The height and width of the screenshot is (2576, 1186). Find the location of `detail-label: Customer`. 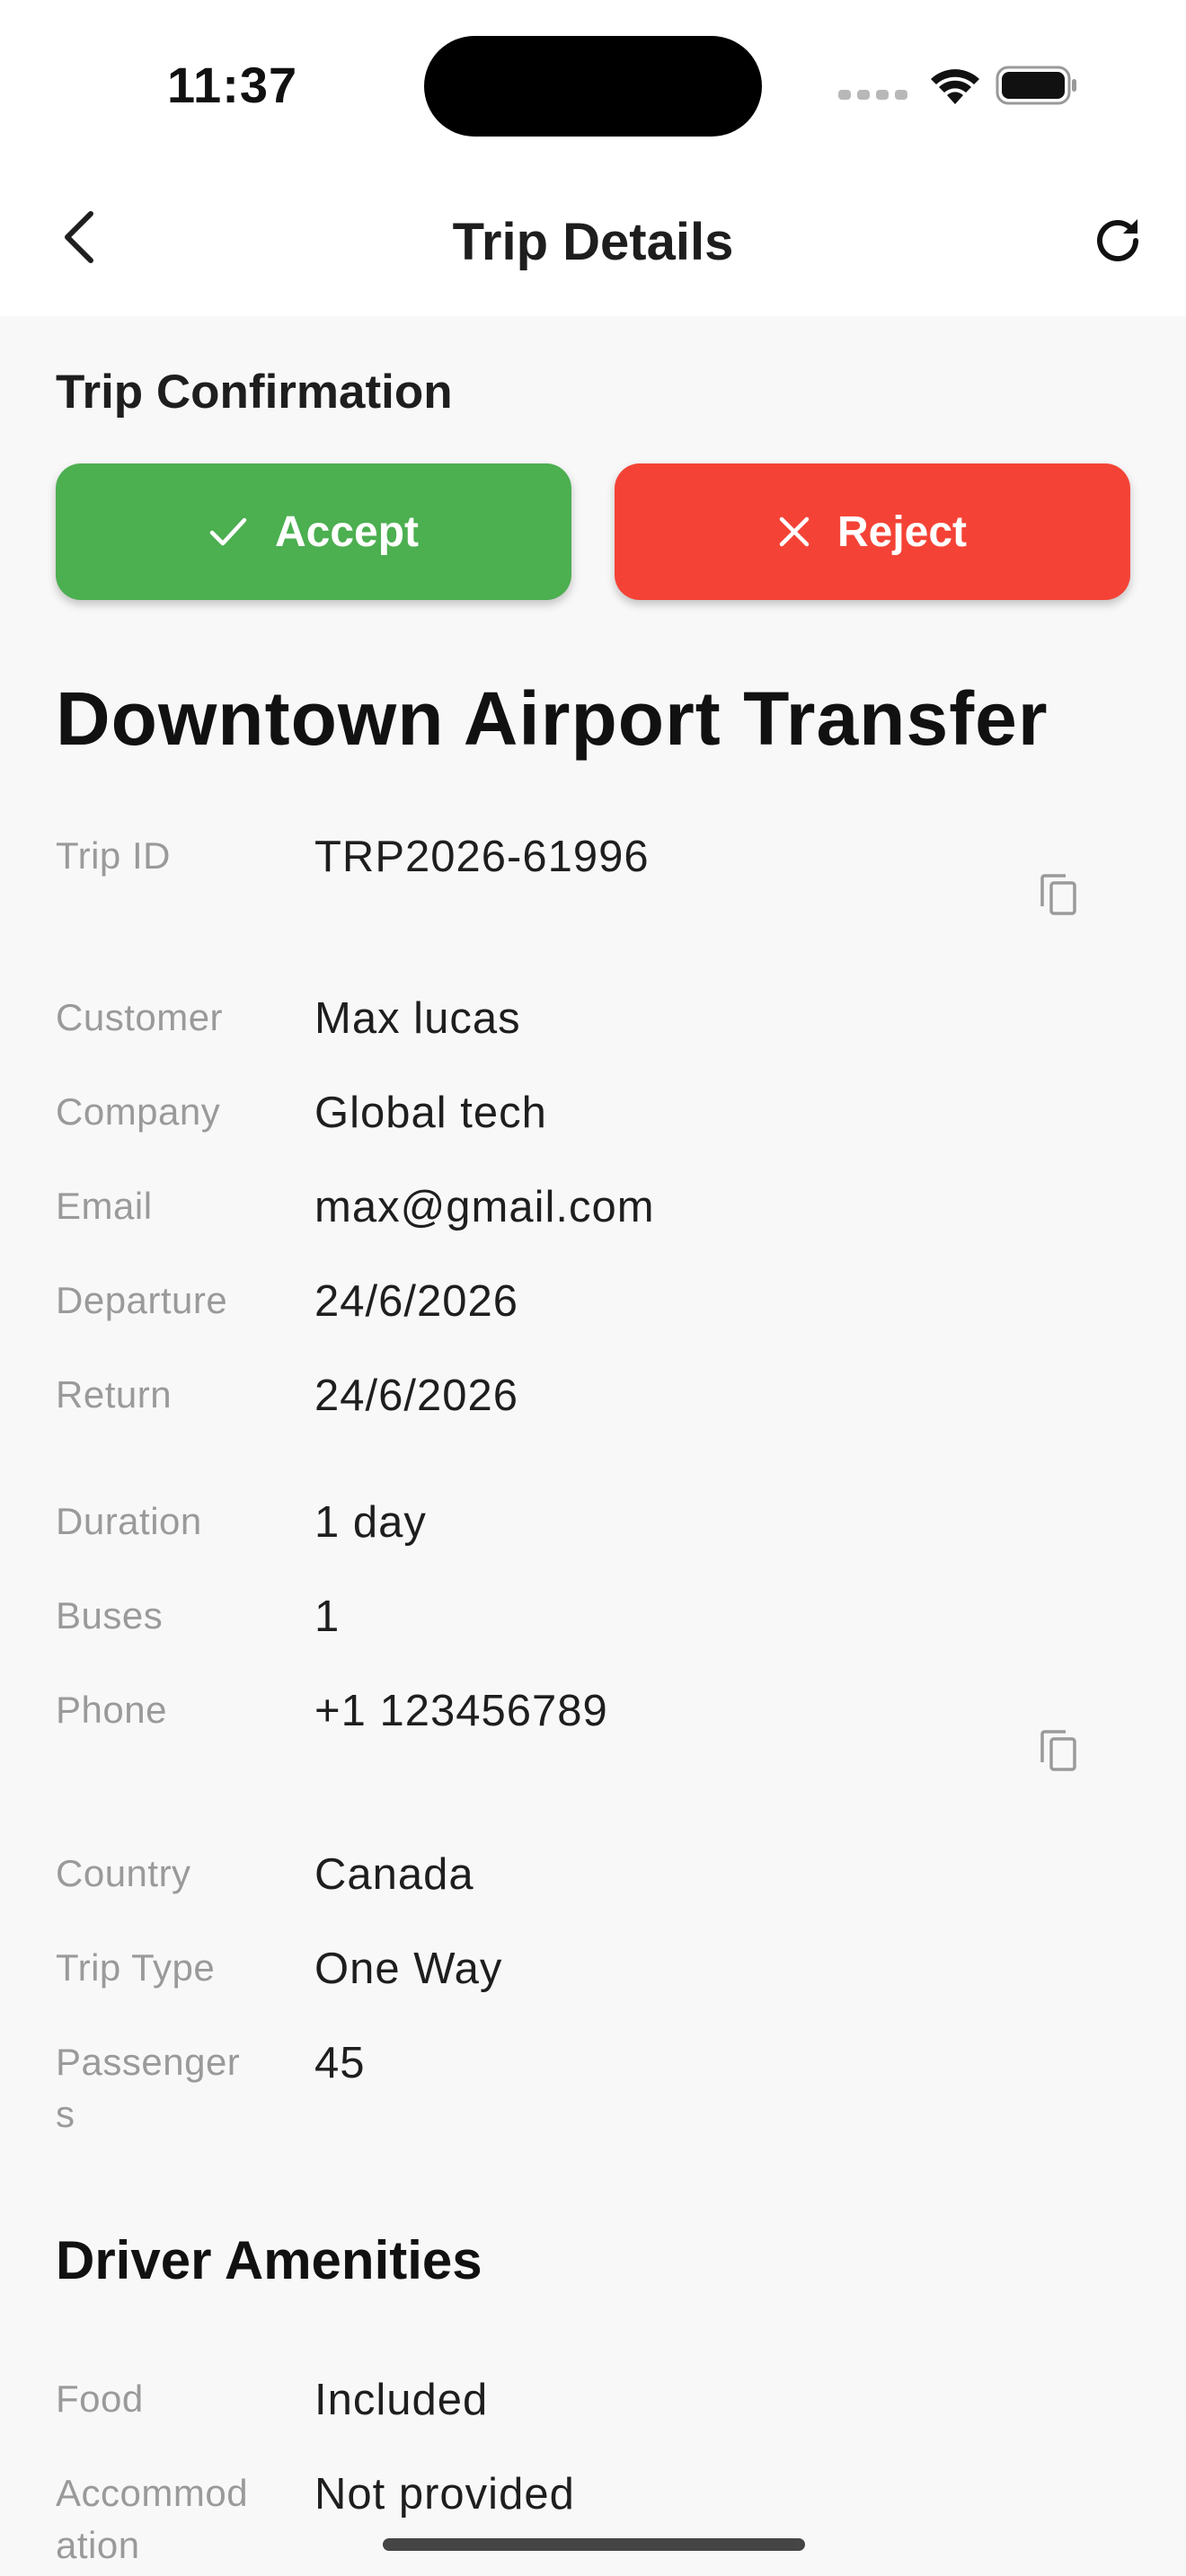

detail-label: Customer is located at coordinates (140, 1017).